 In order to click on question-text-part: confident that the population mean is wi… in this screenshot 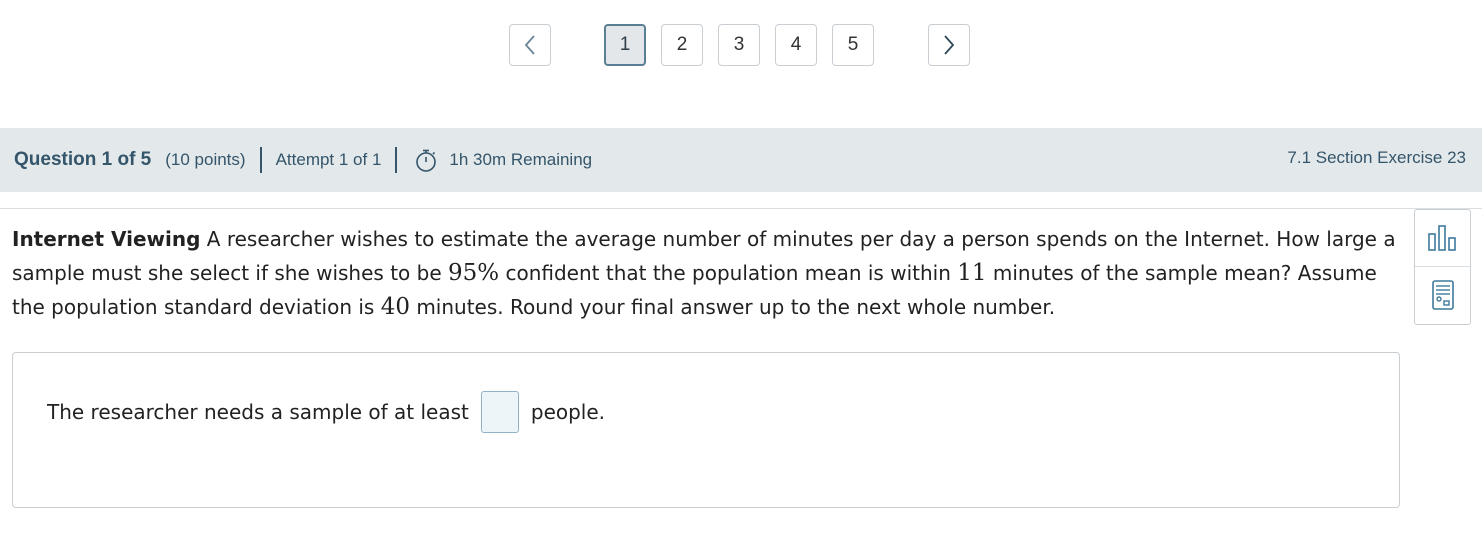, I will do `click(728, 273)`.